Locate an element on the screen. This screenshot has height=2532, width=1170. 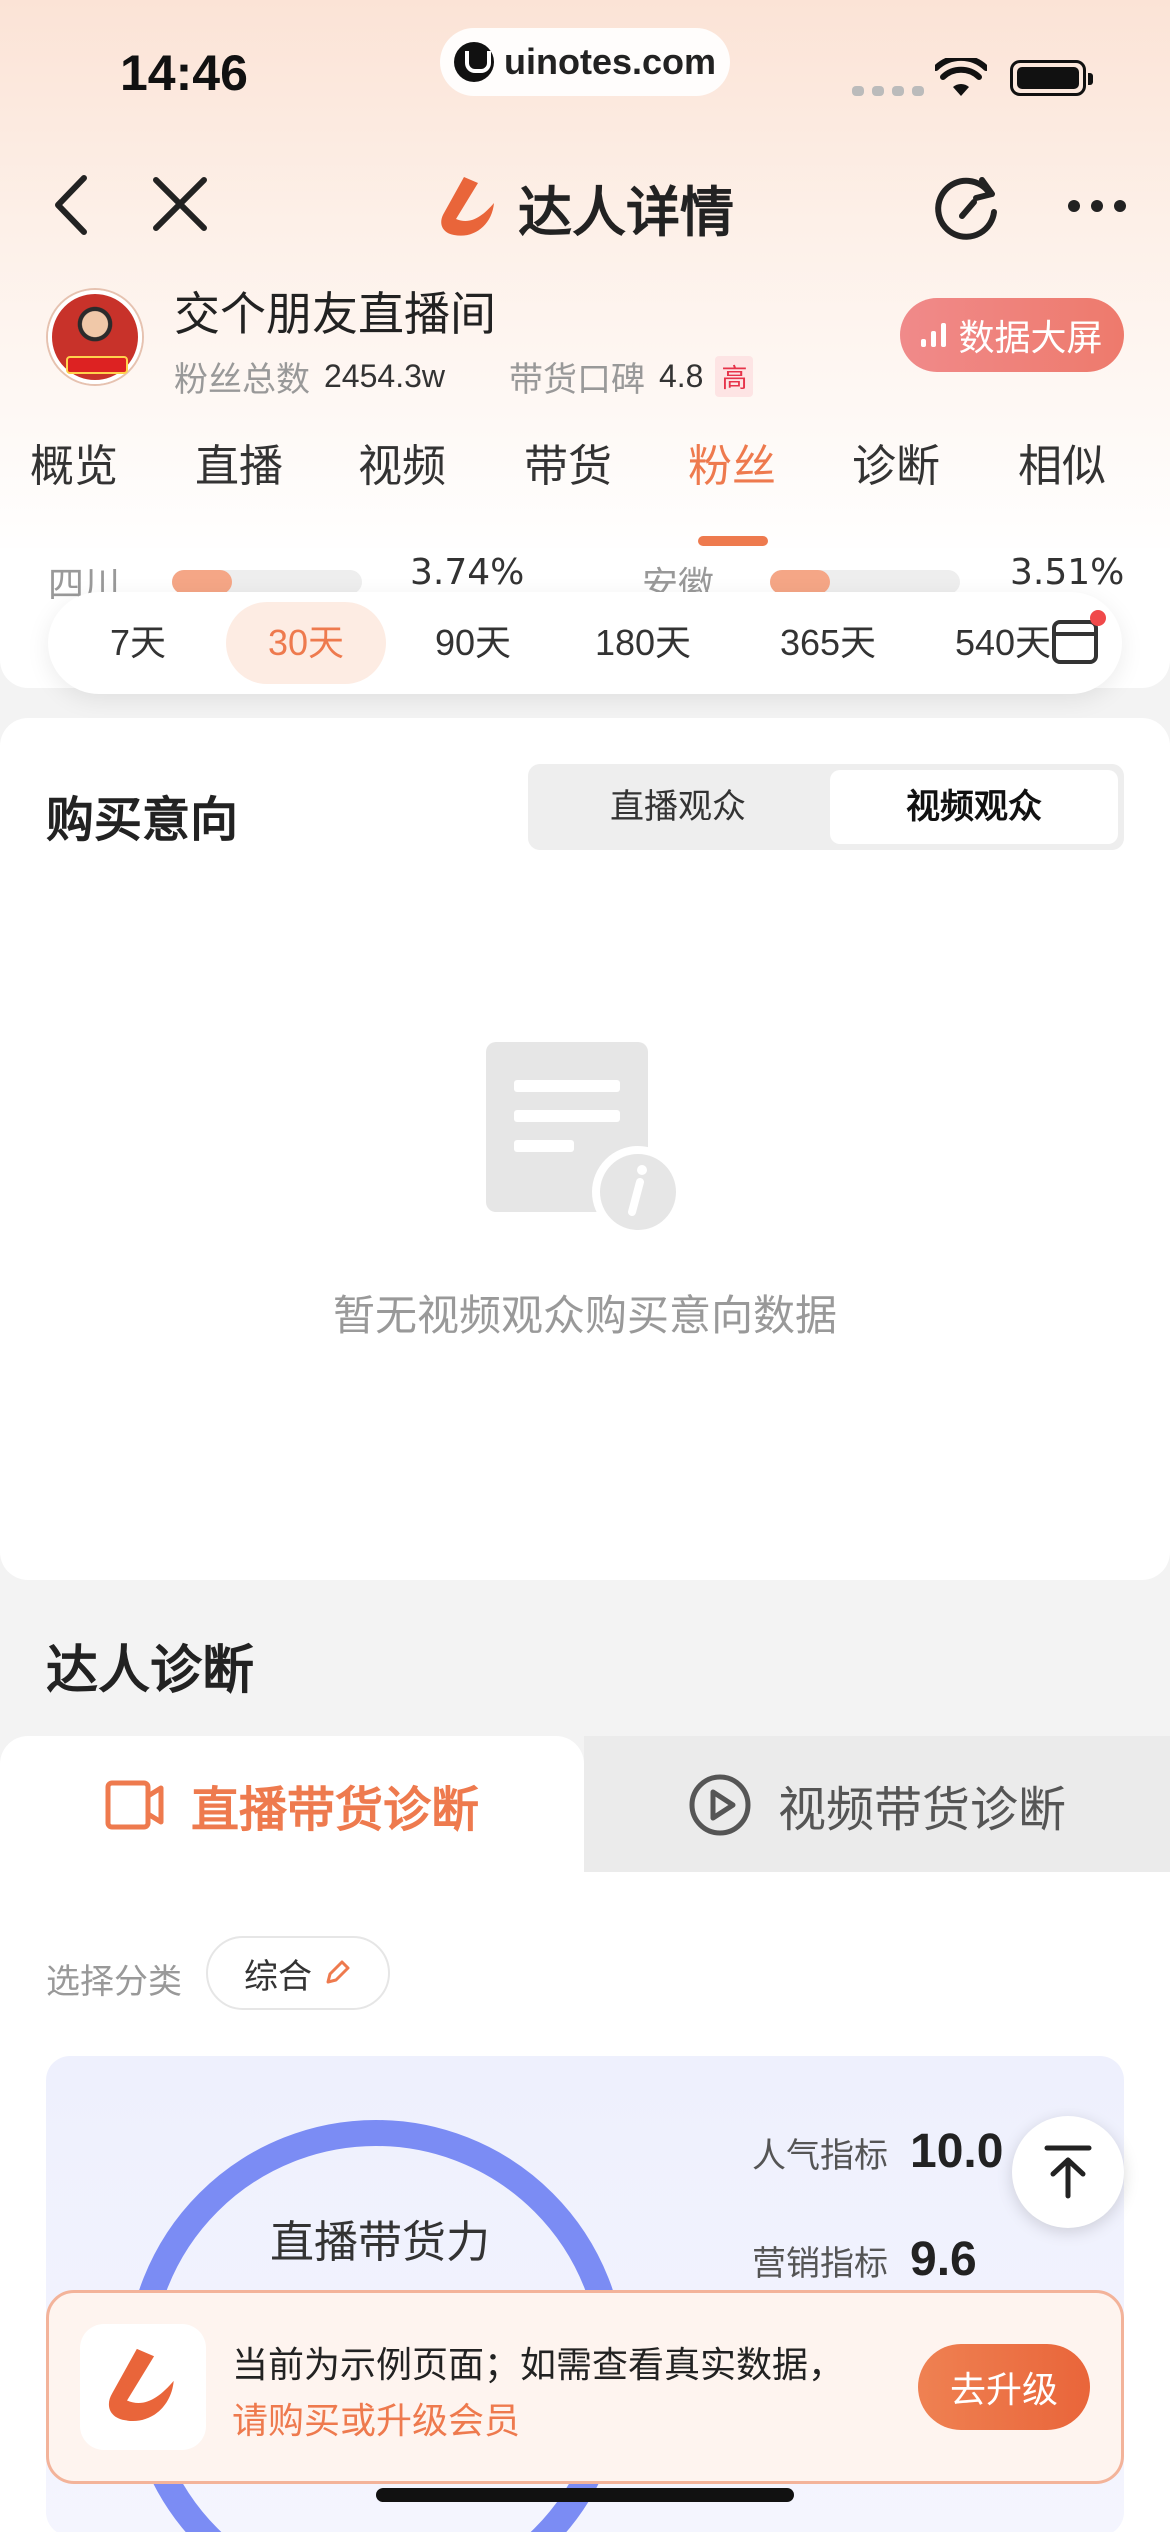
metric-popularity-value: 10.0 is located at coordinates (957, 2151).